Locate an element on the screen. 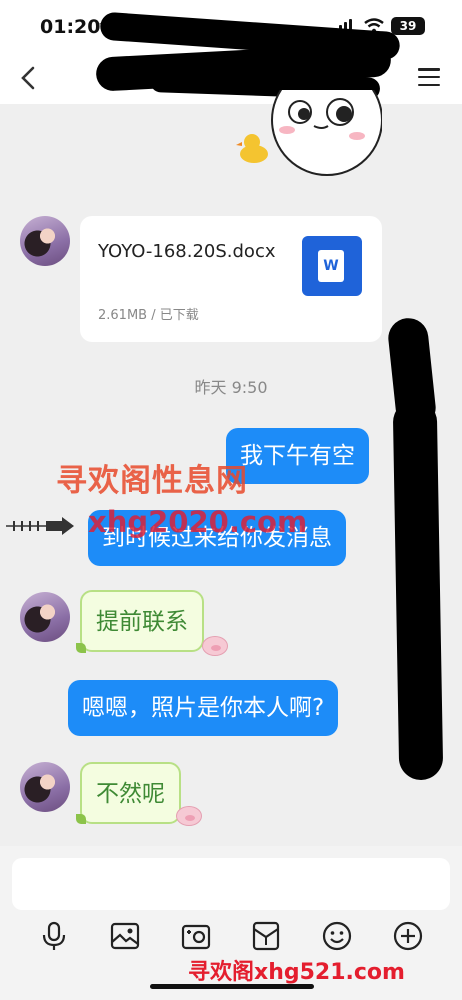 This screenshot has height=1000, width=462. menu-icon is located at coordinates (429, 77).